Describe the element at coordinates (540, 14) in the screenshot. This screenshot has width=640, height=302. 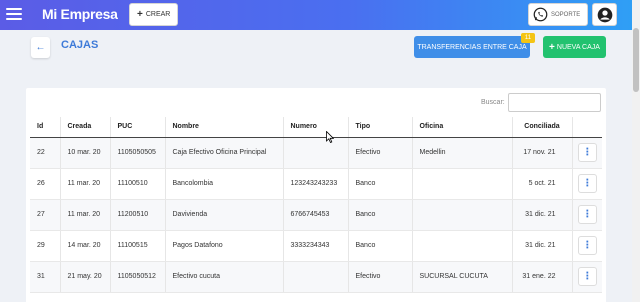
I see `whatsapp-icon` at that location.